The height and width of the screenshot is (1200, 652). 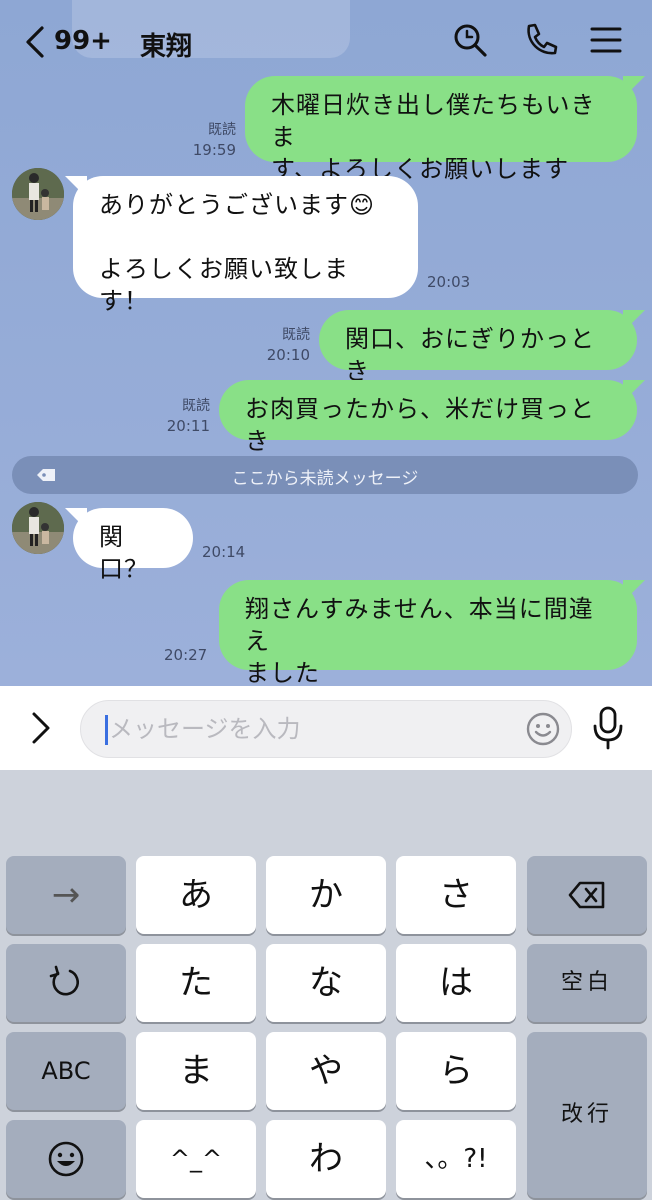 I want to click on key-na: な, so click(x=326, y=983).